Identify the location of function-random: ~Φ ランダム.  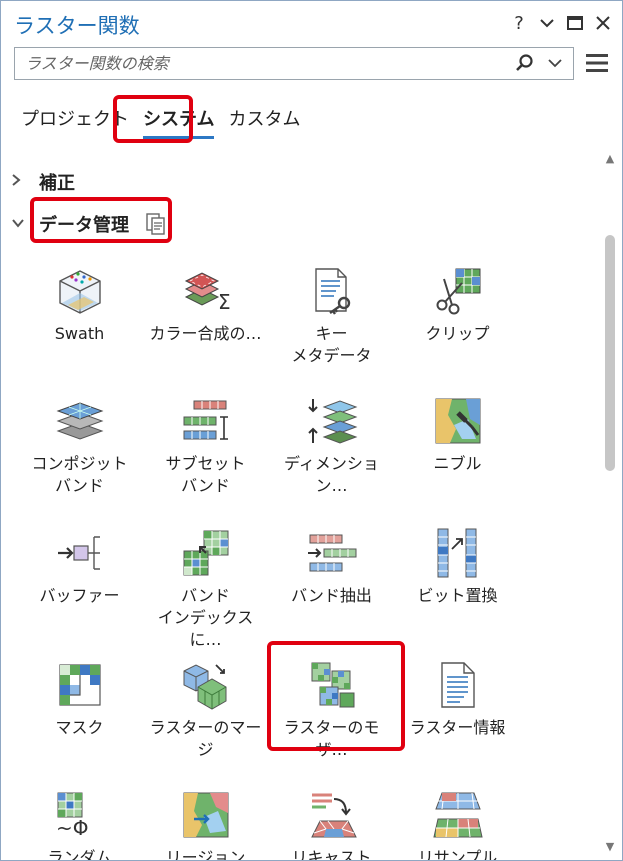
(79, 825).